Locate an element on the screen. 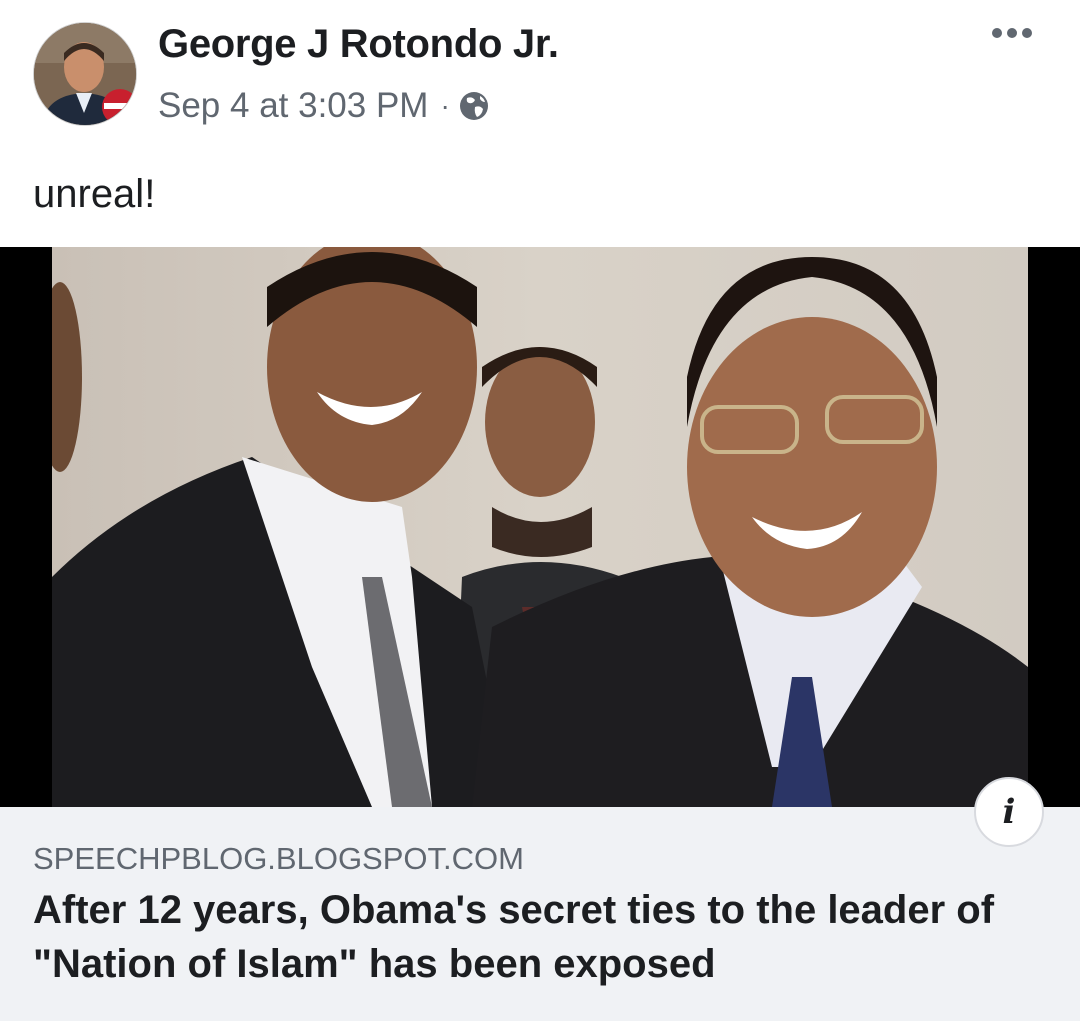  author-avatar is located at coordinates (85, 74).